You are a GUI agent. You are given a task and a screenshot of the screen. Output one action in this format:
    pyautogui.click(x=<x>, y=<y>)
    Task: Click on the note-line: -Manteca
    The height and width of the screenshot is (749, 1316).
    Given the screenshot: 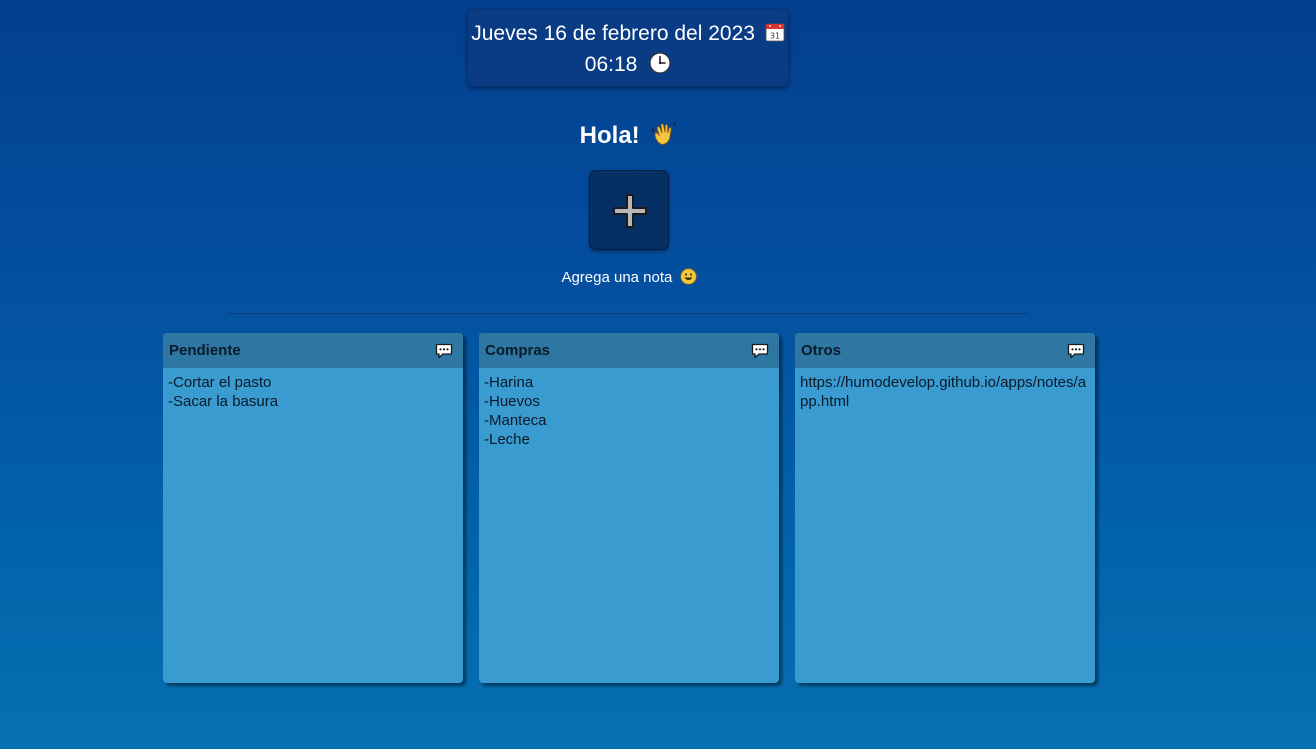 What is the action you would take?
    pyautogui.click(x=515, y=420)
    